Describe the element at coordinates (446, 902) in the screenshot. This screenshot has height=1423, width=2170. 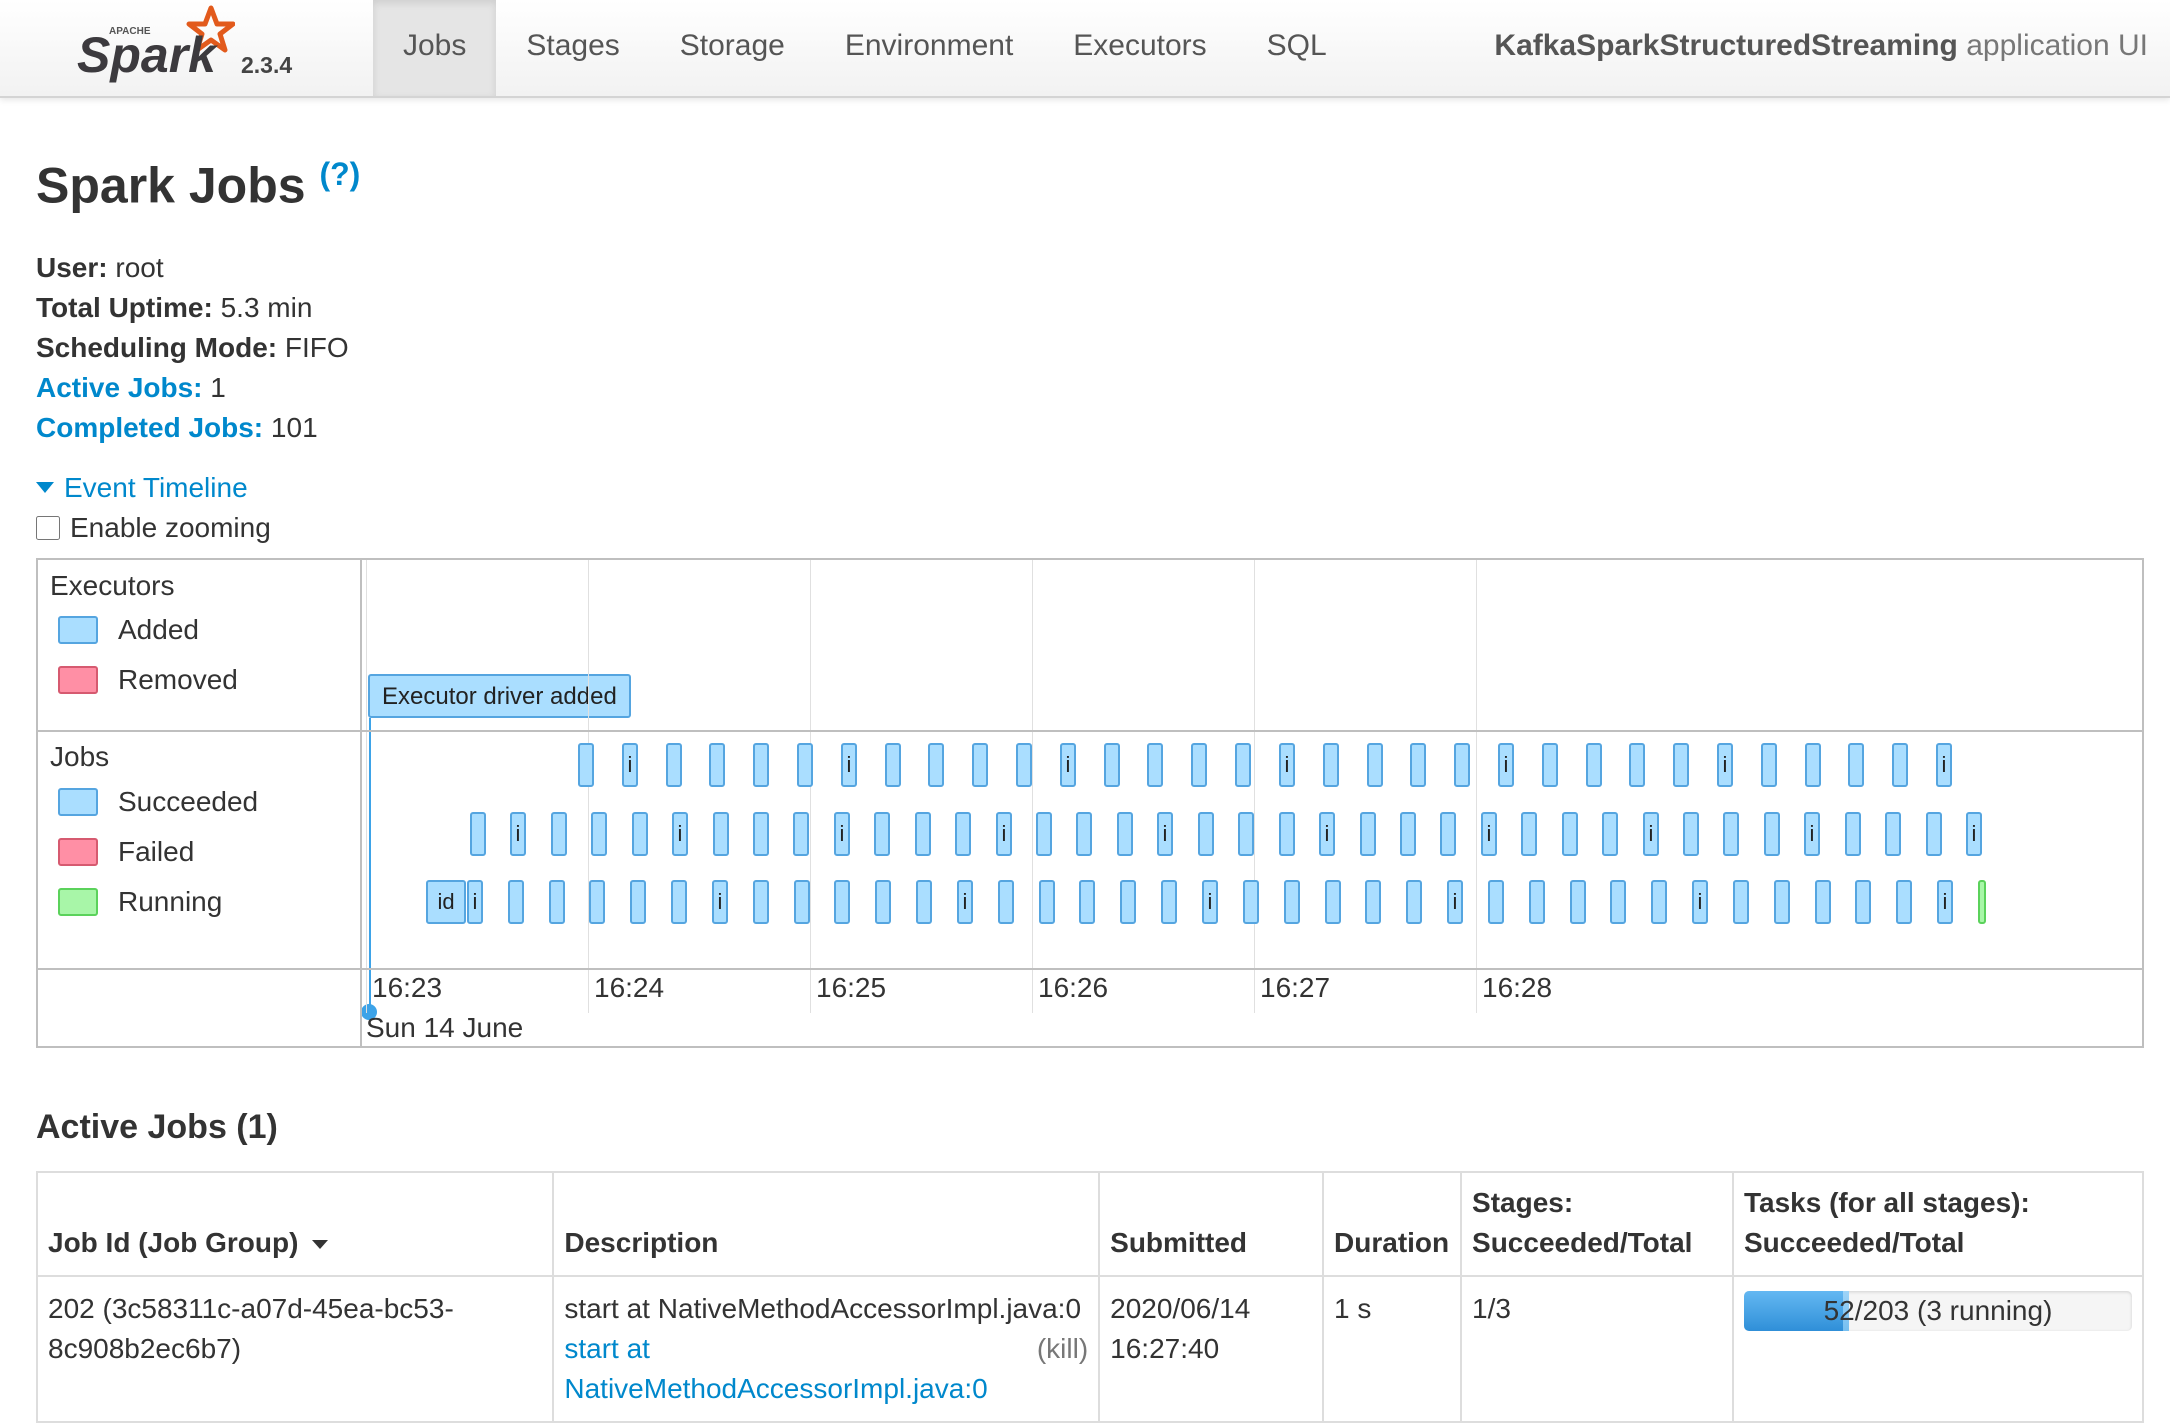
I see `job-bar: id` at that location.